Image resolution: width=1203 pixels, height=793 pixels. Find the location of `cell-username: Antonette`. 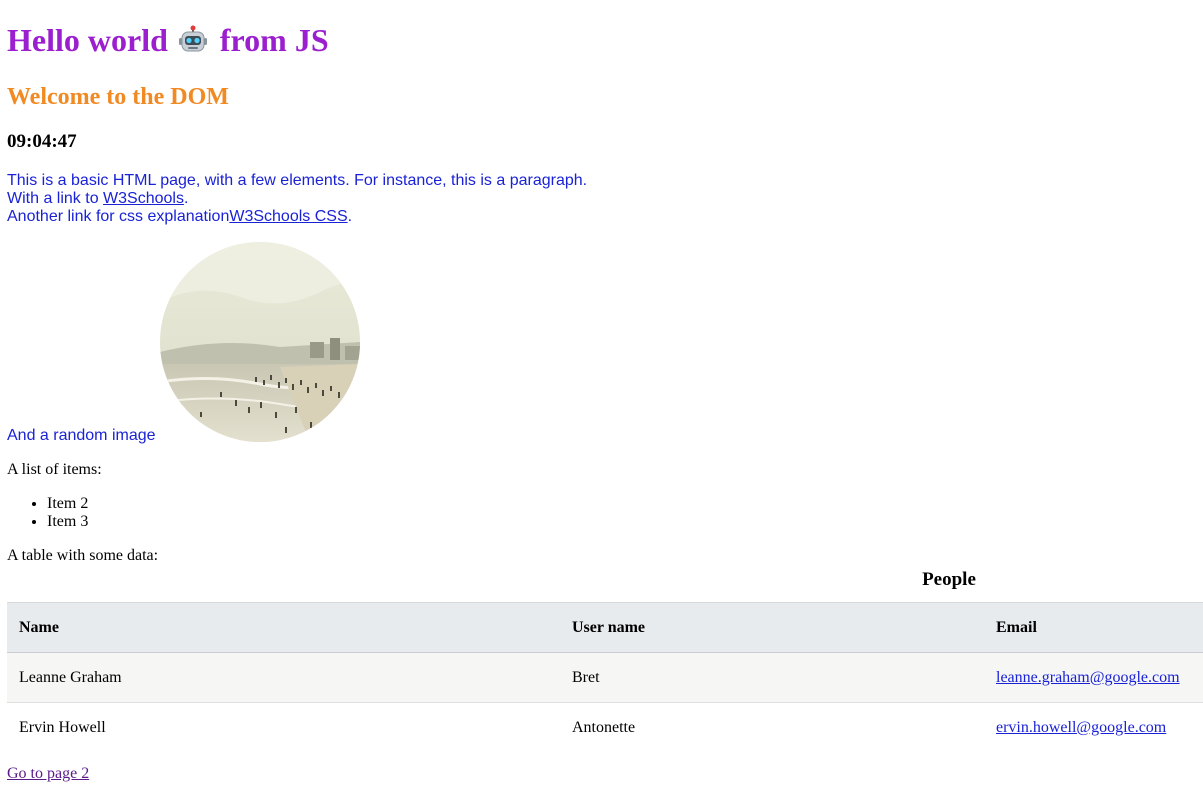

cell-username: Antonette is located at coordinates (604, 727).